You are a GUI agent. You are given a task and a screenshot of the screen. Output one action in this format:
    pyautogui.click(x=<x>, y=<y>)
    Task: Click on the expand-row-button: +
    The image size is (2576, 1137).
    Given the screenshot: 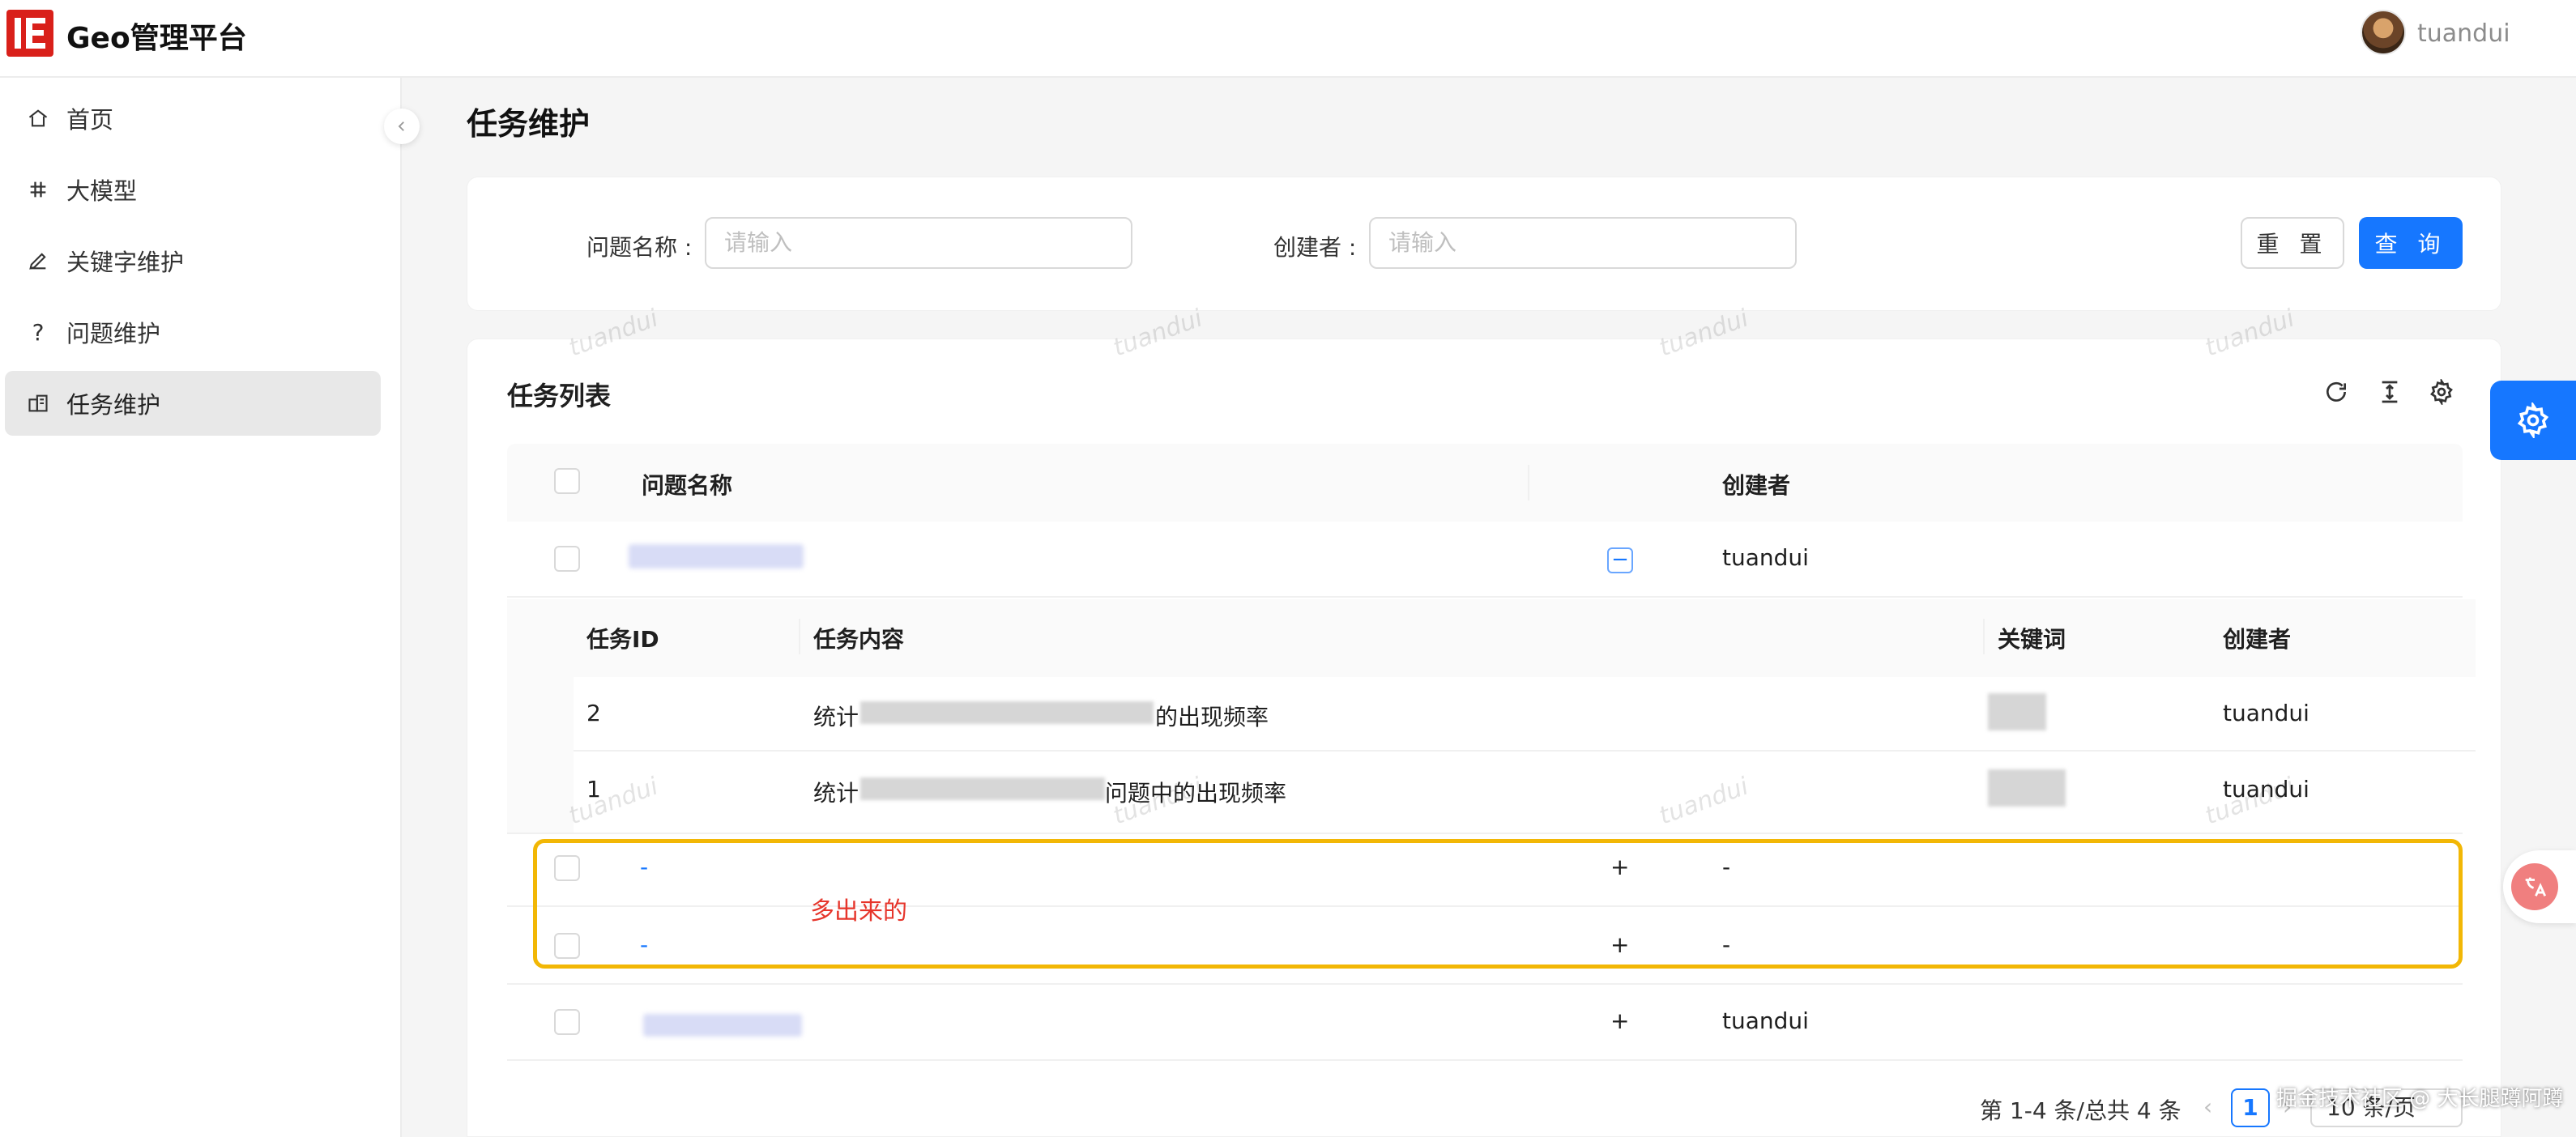 What is the action you would take?
    pyautogui.click(x=1620, y=1021)
    